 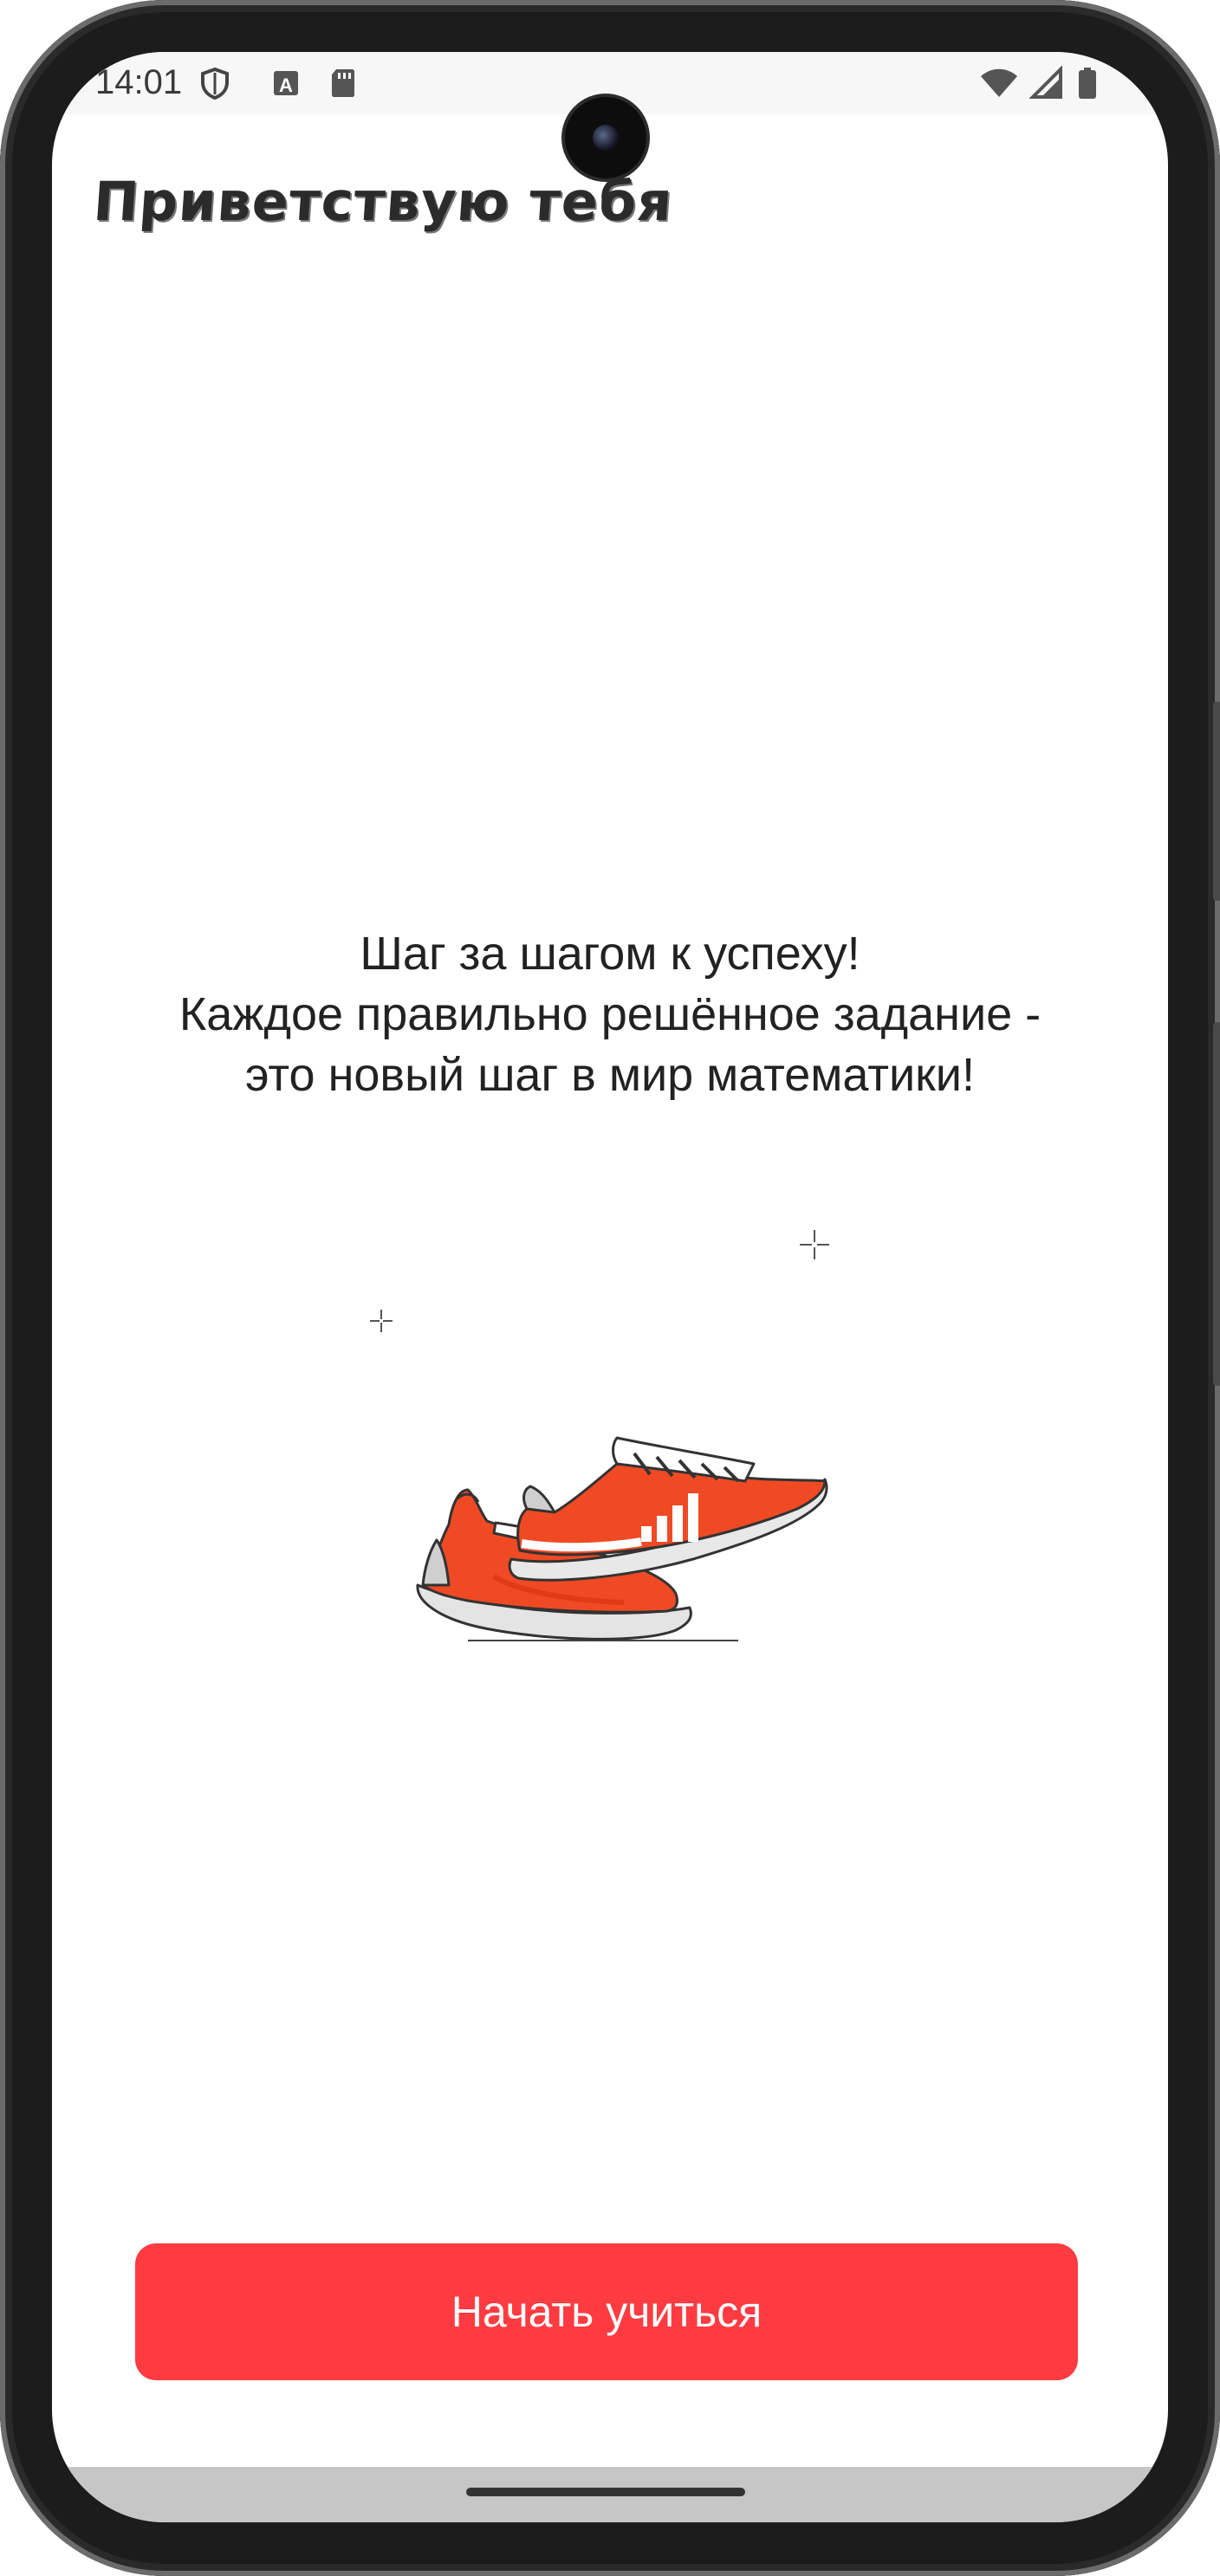 What do you see at coordinates (1217, 1204) in the screenshot?
I see `power-button` at bounding box center [1217, 1204].